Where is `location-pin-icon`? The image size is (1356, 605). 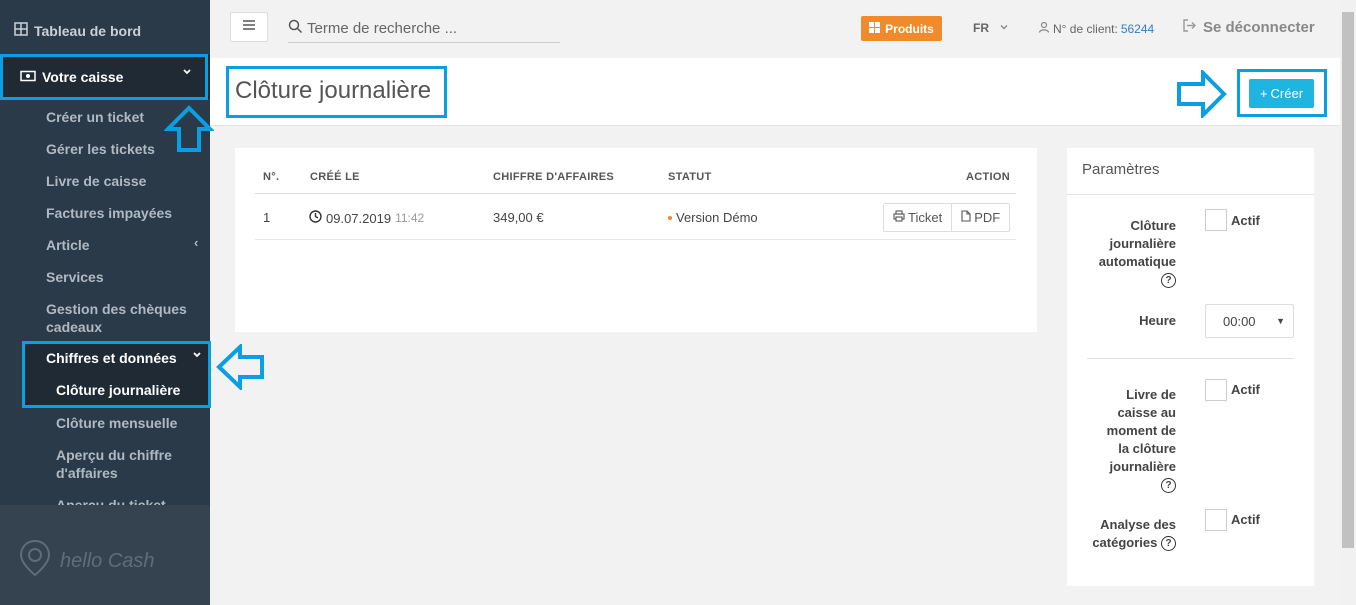
location-pin-icon is located at coordinates (35, 561).